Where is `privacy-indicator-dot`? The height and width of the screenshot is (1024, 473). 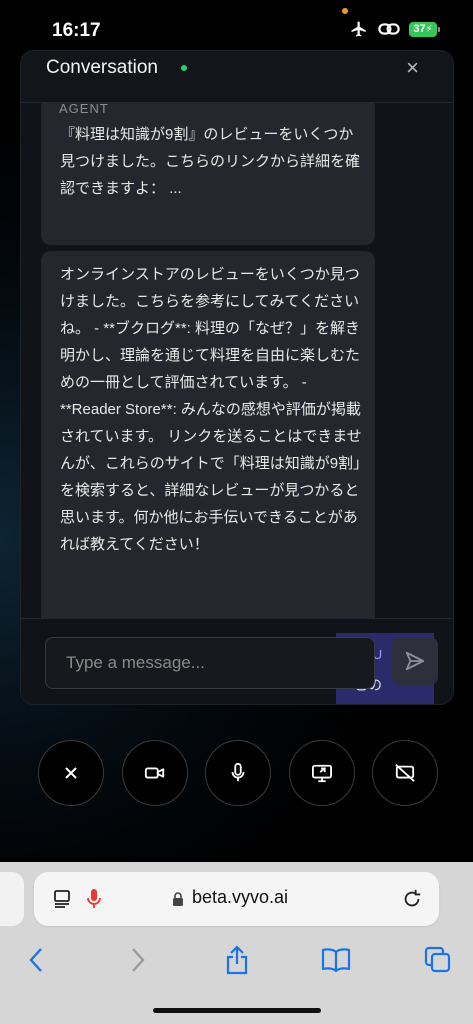
privacy-indicator-dot is located at coordinates (345, 11).